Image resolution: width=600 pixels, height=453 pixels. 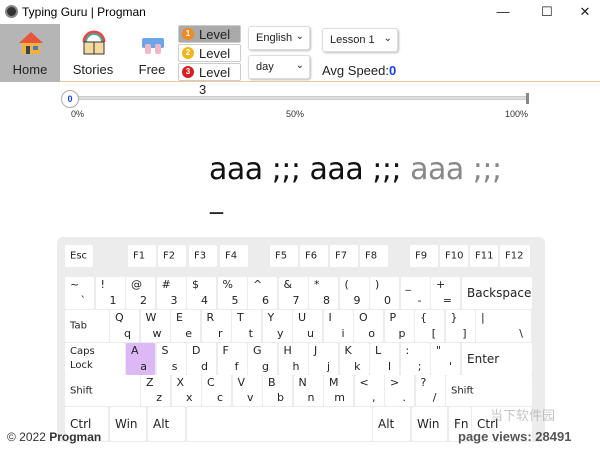 I want to click on key-5: % 5, so click(x=232, y=293).